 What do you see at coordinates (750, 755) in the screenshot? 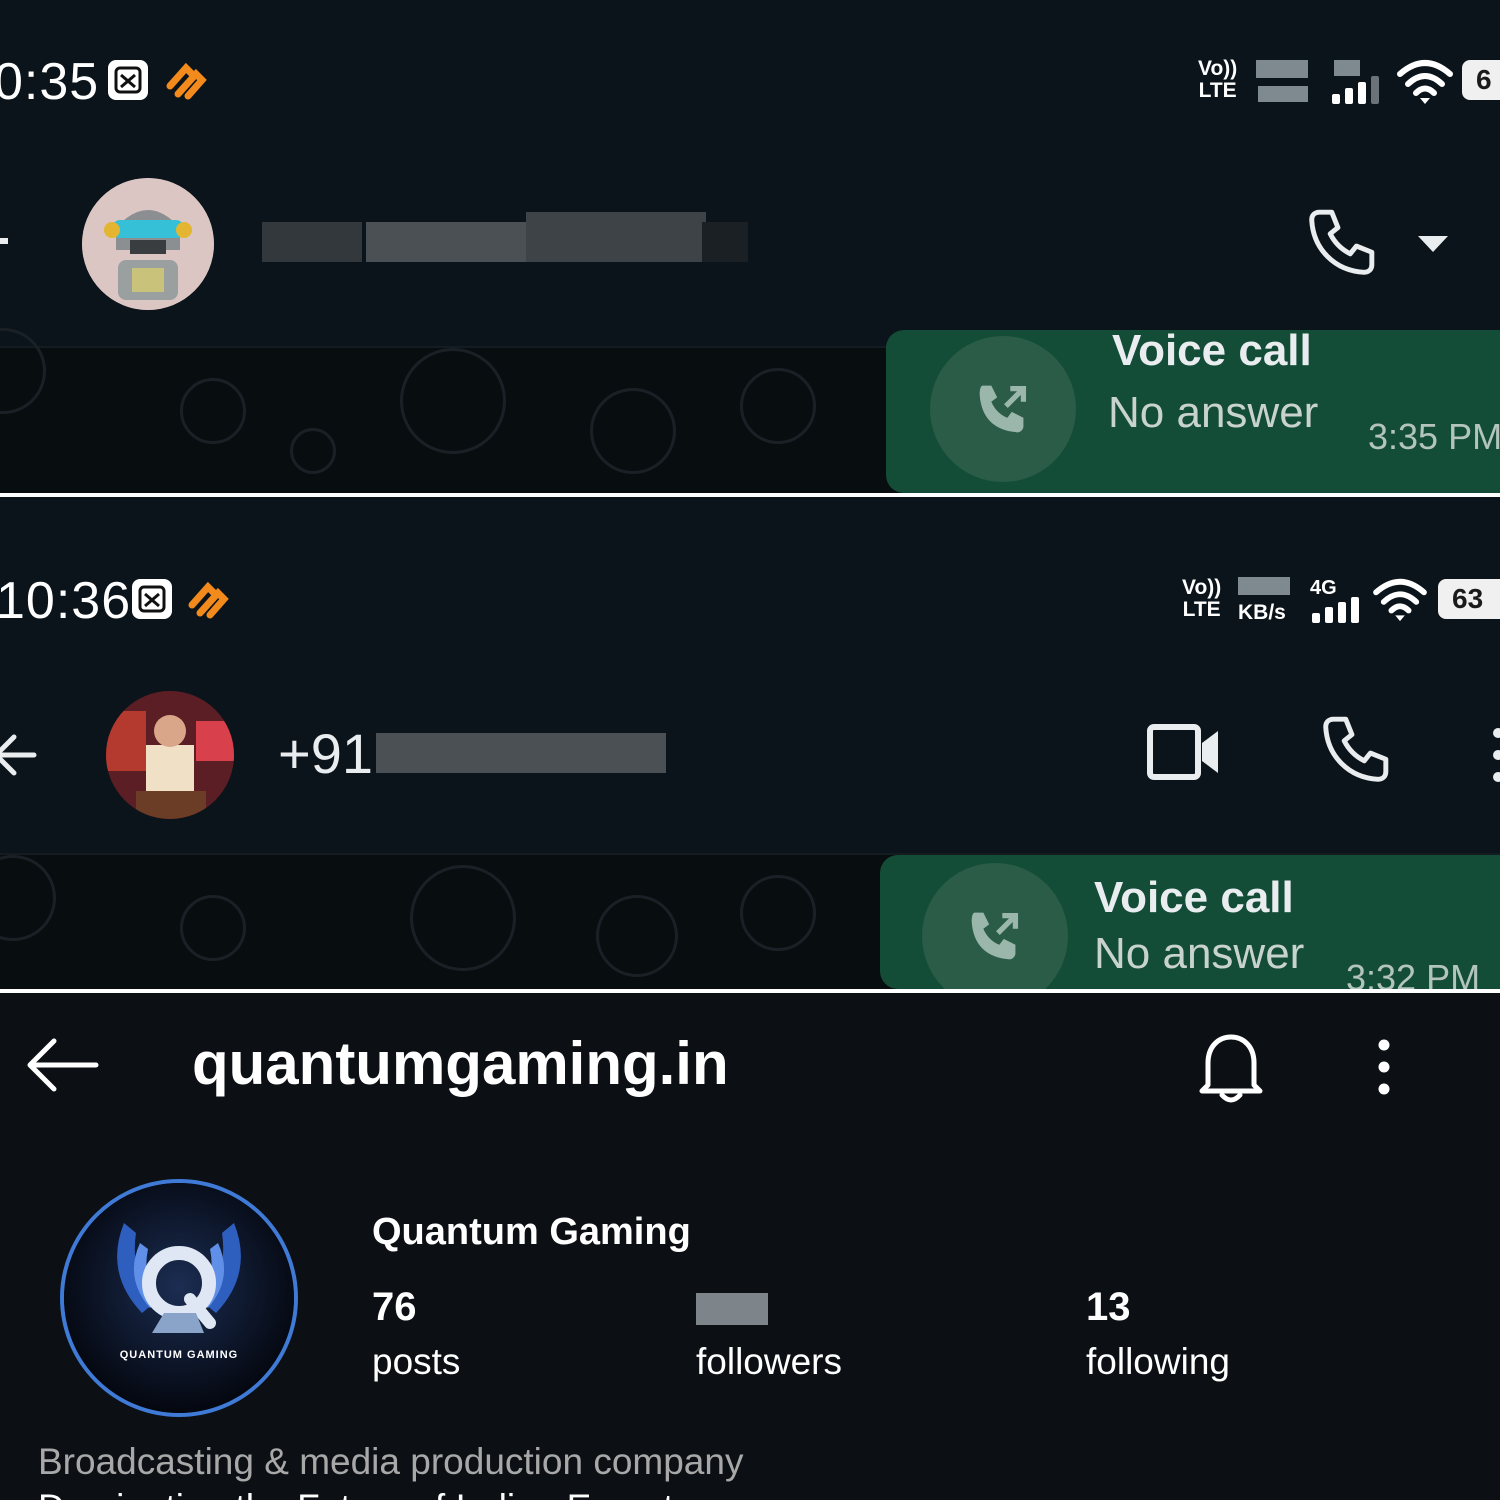
I see `chat-header: +91` at bounding box center [750, 755].